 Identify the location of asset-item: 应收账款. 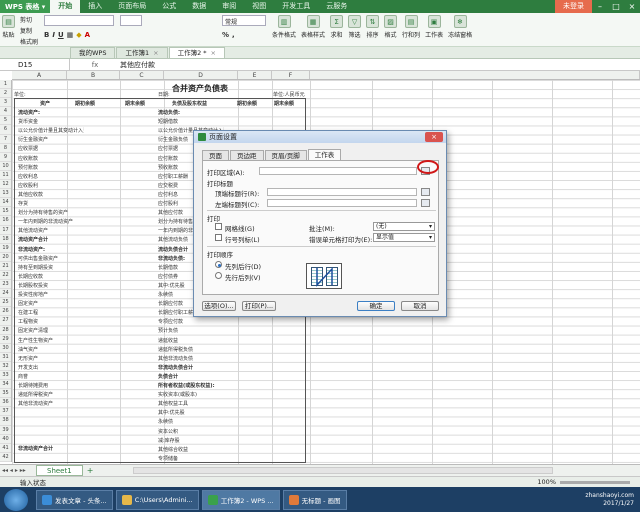
(28, 158).